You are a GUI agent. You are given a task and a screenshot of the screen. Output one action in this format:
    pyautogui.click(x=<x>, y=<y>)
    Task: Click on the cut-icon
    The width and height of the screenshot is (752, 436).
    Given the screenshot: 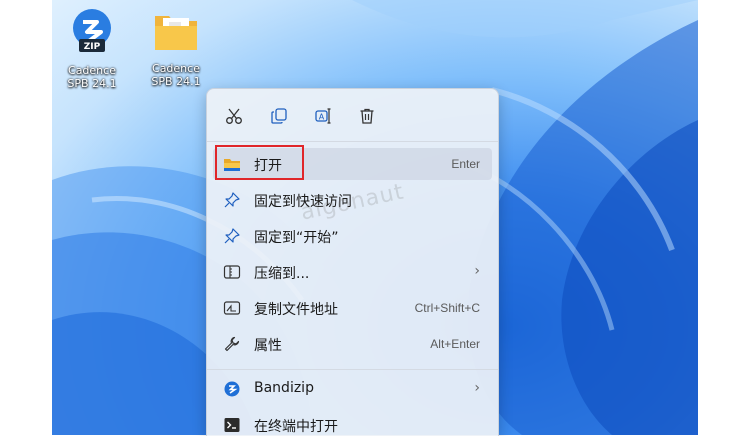 What is the action you would take?
    pyautogui.click(x=234, y=116)
    